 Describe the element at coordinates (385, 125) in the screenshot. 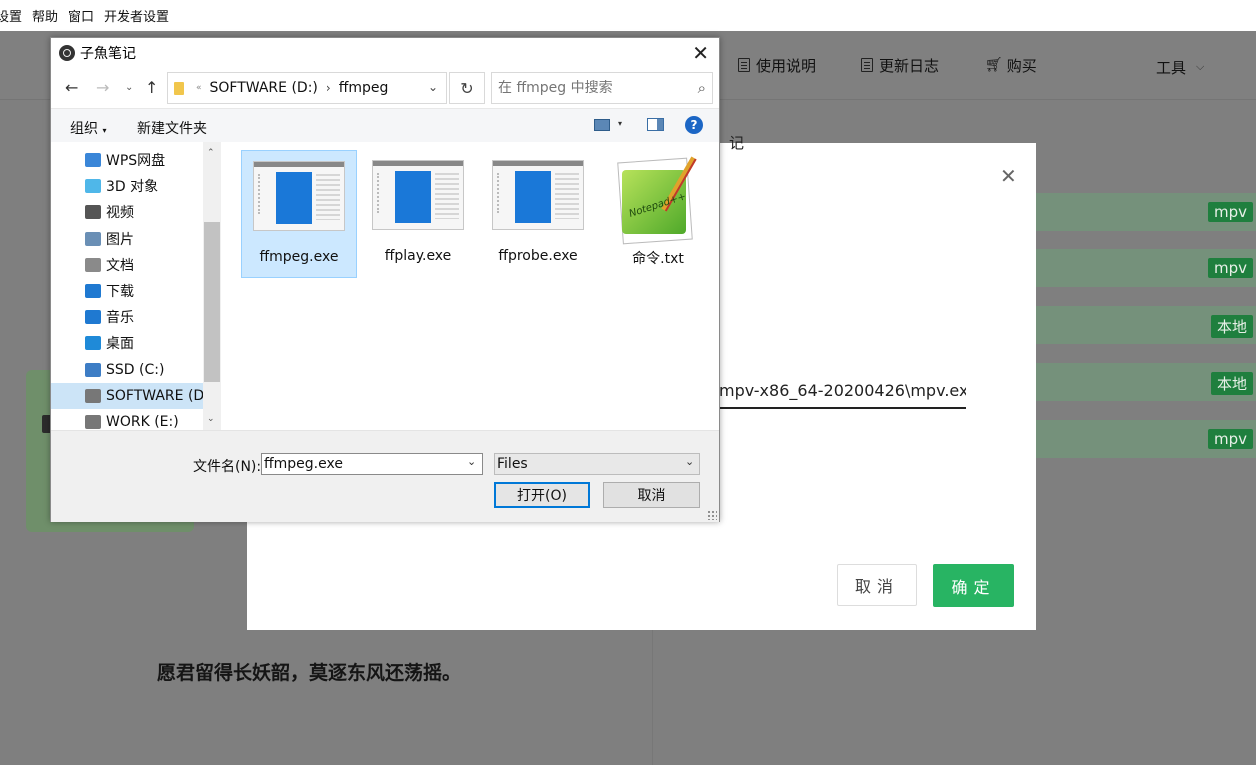

I see `dialog-toolbar: 组织 ▾ 新建文件夹 ▾ ?` at that location.